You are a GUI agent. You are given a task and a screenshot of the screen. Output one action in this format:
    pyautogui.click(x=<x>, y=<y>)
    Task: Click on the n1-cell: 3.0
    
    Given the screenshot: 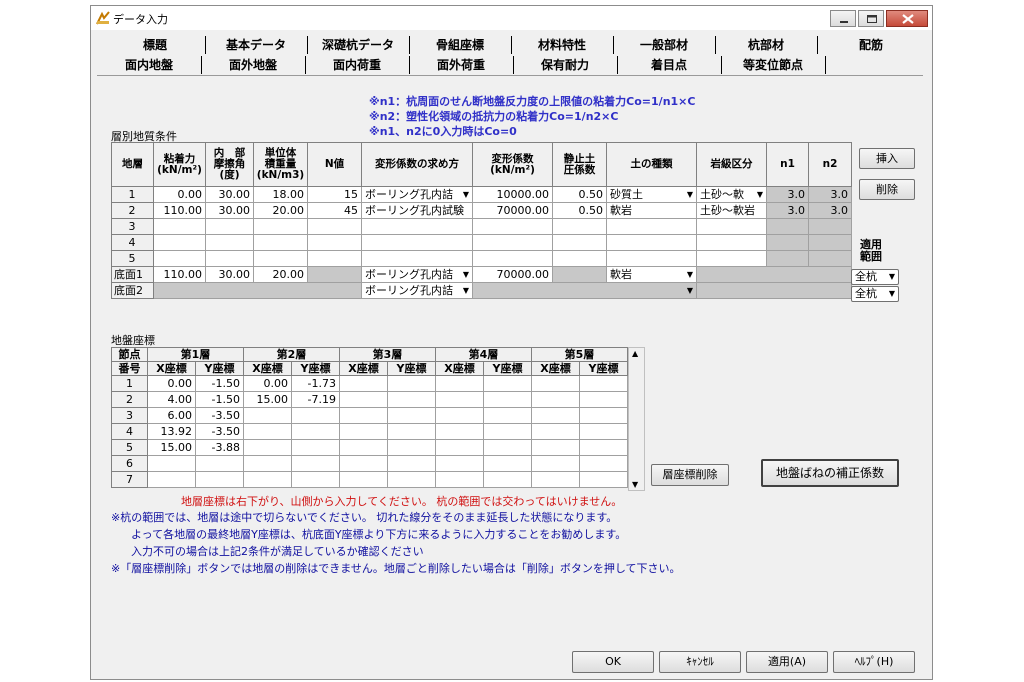 What is the action you would take?
    pyautogui.click(x=787, y=194)
    